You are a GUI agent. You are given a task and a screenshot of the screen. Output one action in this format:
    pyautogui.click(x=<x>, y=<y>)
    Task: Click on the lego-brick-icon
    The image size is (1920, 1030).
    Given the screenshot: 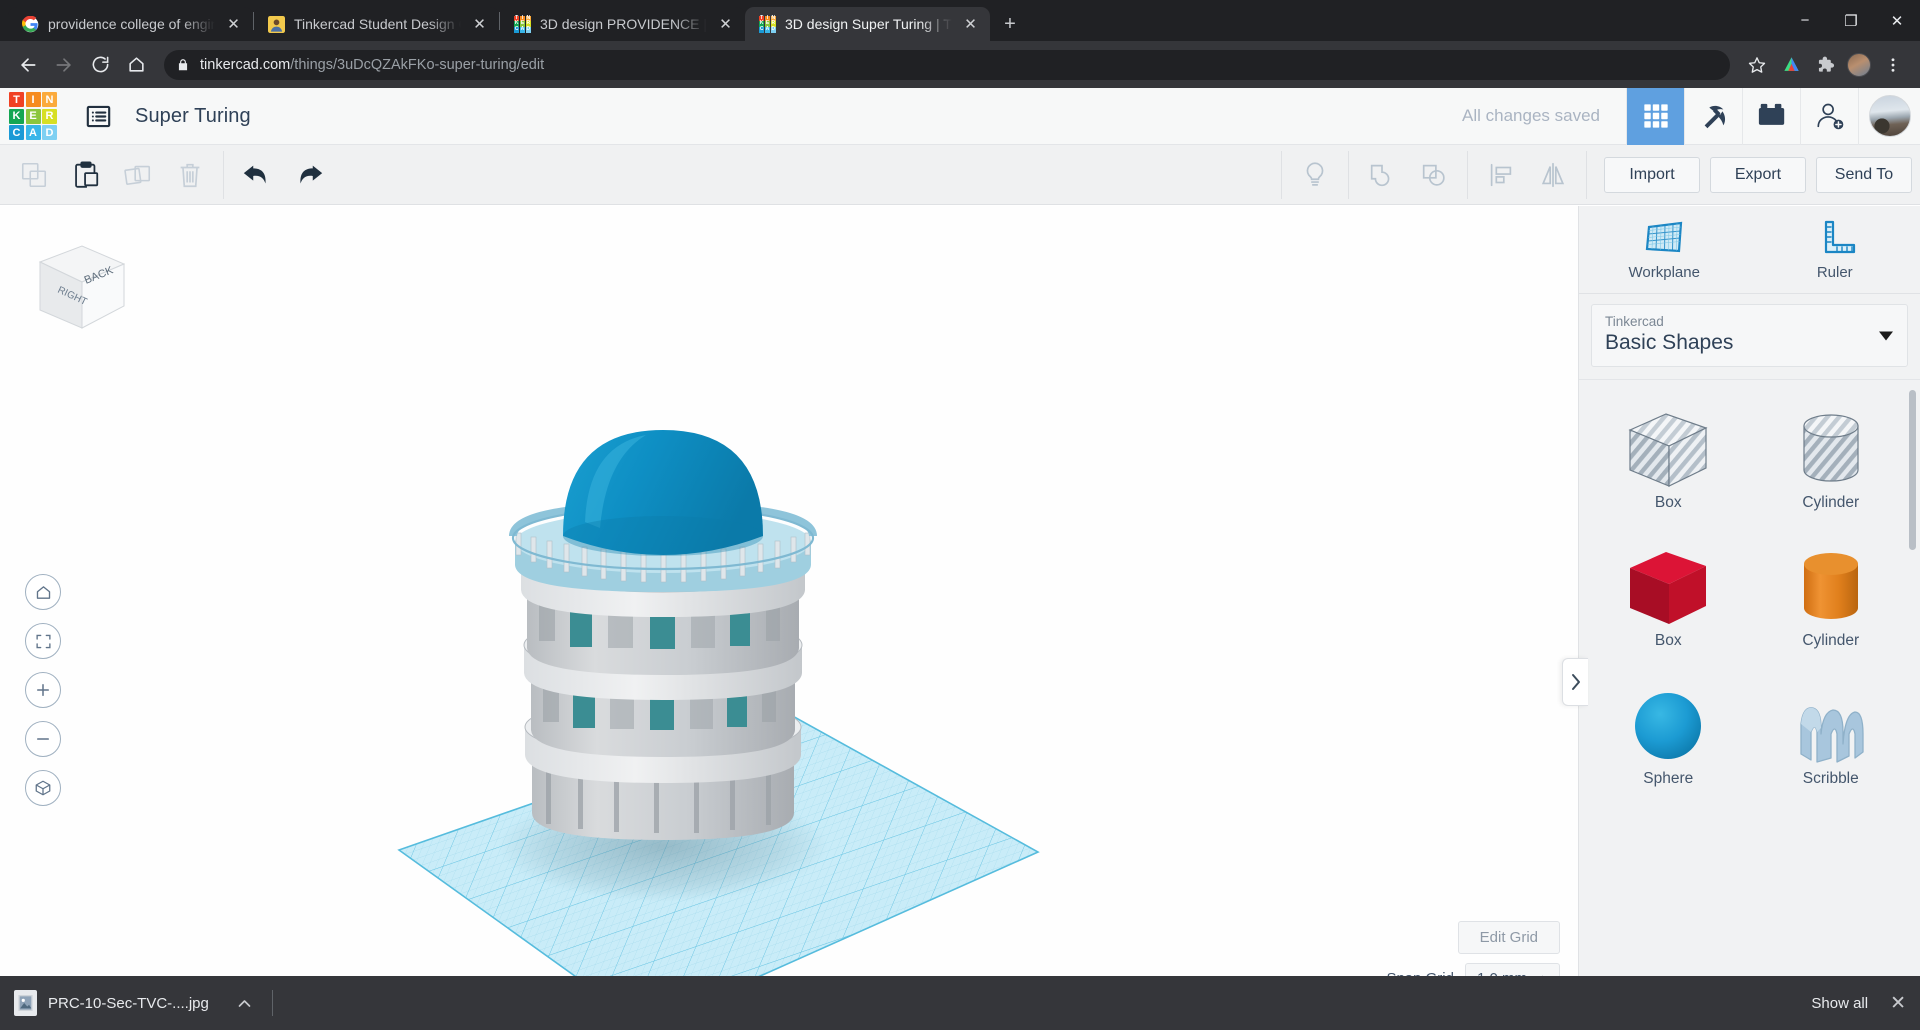 What is the action you would take?
    pyautogui.click(x=1771, y=114)
    